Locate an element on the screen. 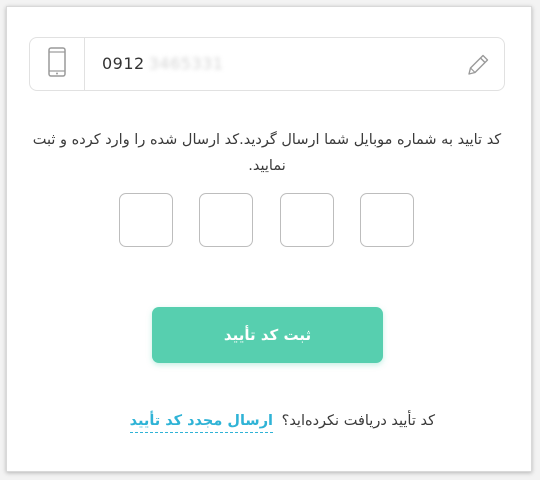 The width and height of the screenshot is (540, 480). resend-prompt: کد تأیید دریافت نکرده‌اید؟ is located at coordinates (358, 421).